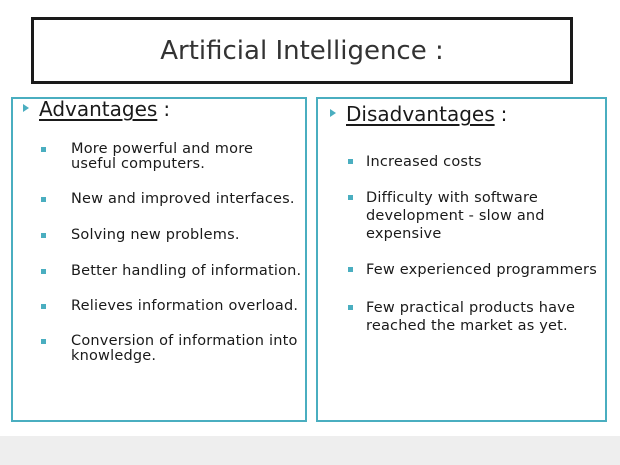 The image size is (620, 465). I want to click on list-item-text: More powerful and more useful computers., so click(162, 156).